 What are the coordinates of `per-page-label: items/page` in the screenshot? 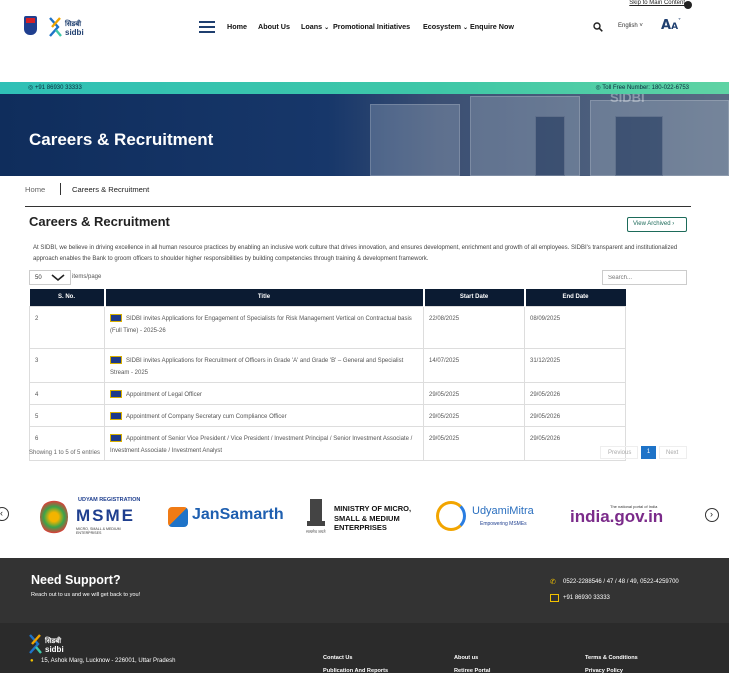 It's located at (87, 277).